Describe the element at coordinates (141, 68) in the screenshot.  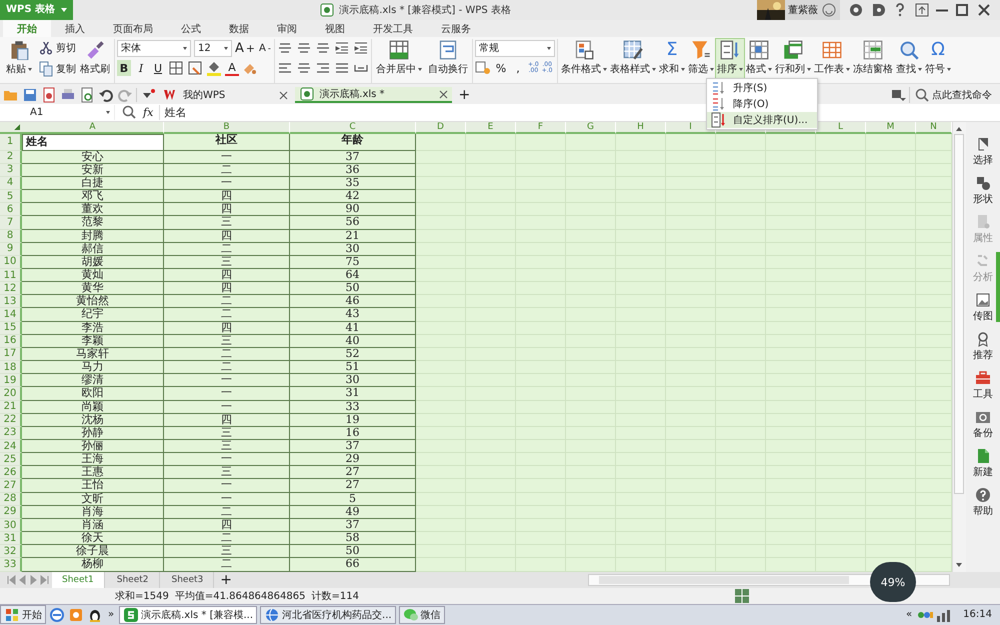
I see `italic-button: I` at that location.